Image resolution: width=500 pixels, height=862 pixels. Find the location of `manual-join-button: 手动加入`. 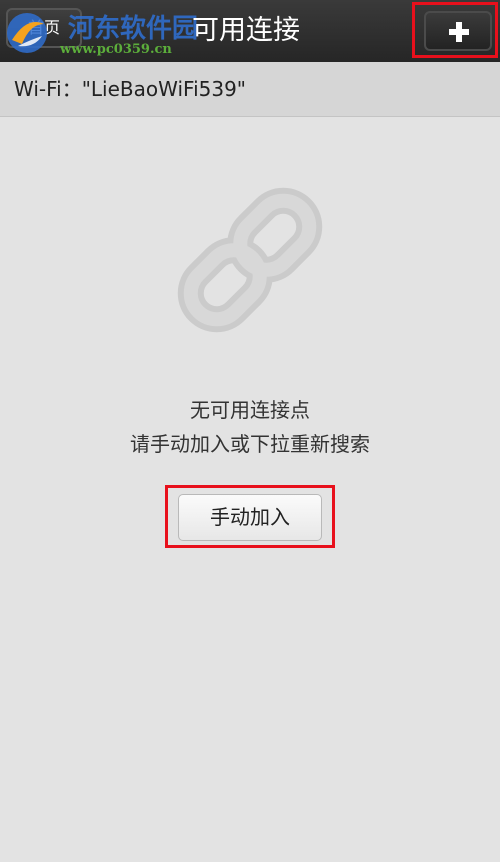

manual-join-button: 手动加入 is located at coordinates (250, 517).